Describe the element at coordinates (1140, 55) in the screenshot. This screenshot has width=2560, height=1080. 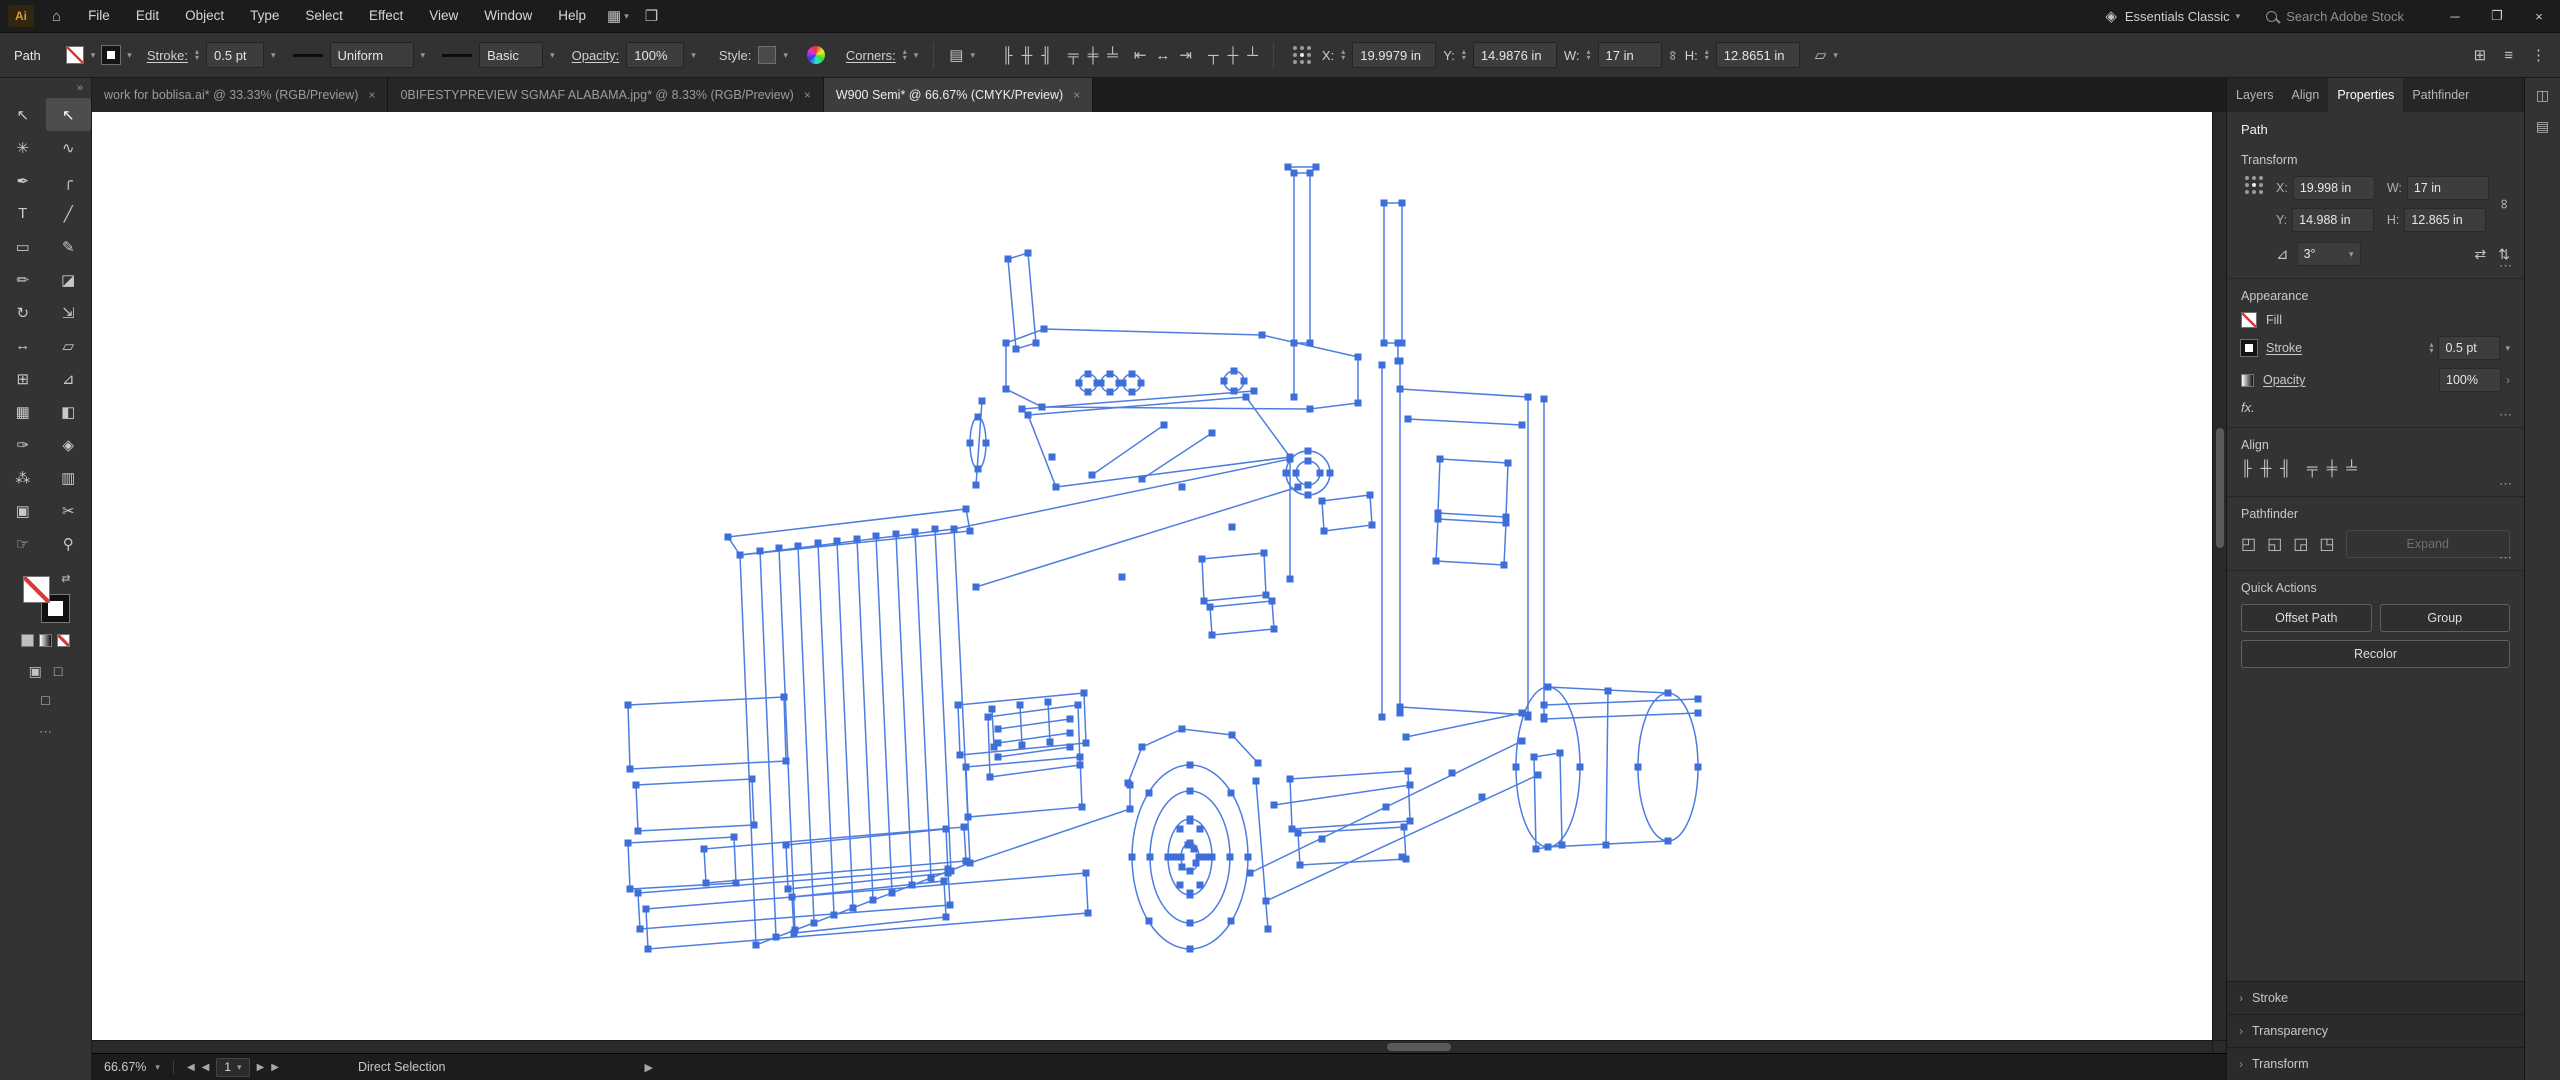
I see `dist-left-icon: ⇤` at that location.